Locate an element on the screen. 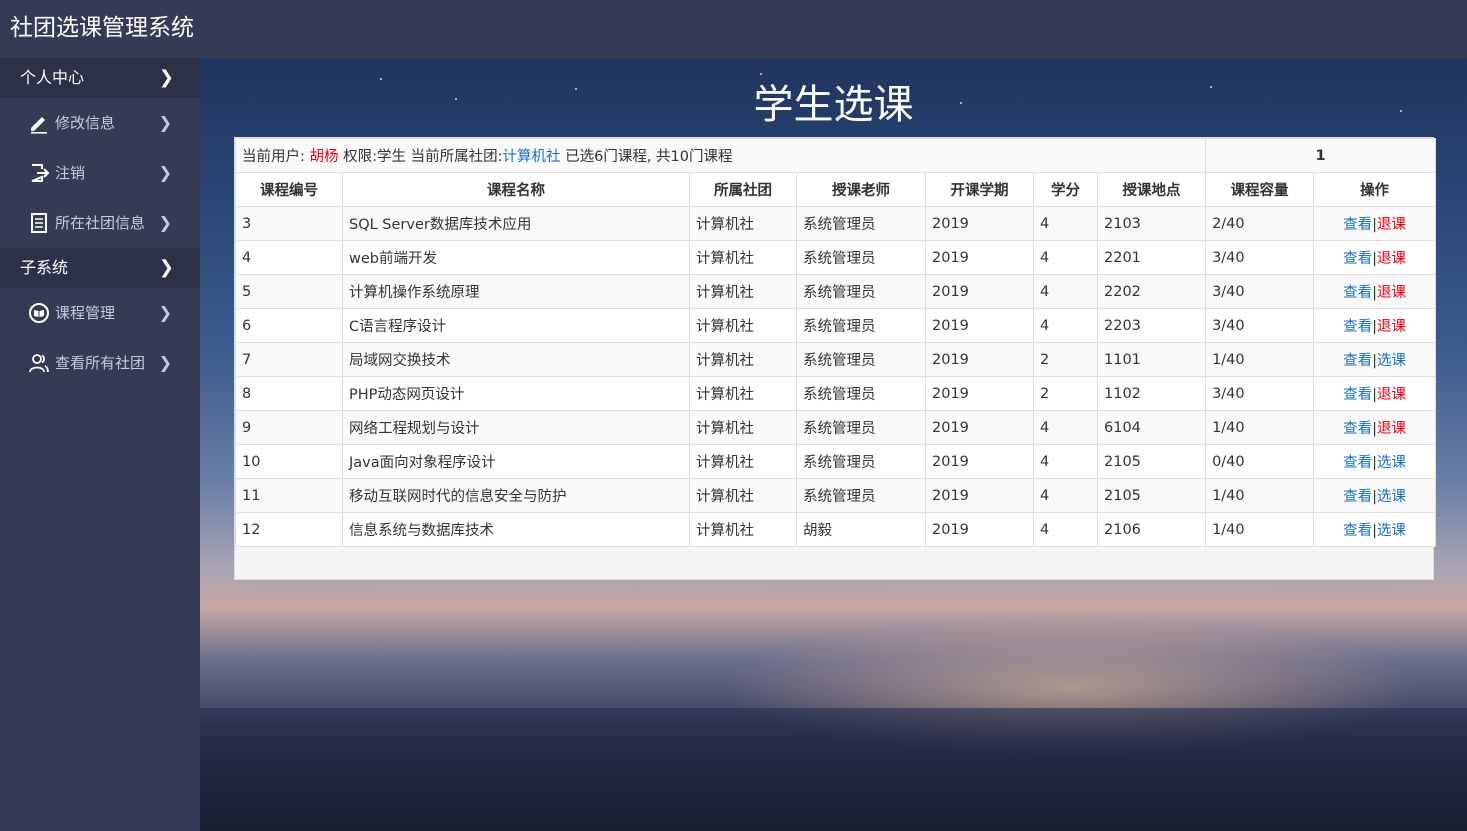  sidebar-item-club-info: 所在社团信息 ❯ is located at coordinates (100, 223).